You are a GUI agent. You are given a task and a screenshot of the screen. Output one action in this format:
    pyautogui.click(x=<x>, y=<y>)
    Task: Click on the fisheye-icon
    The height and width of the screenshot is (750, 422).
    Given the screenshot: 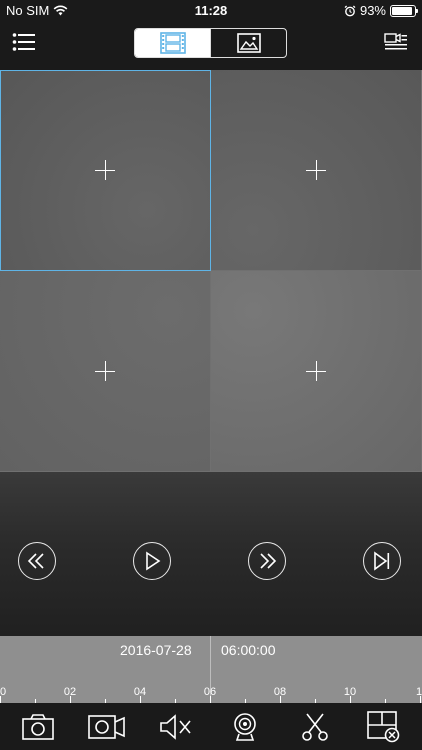 What is the action you would take?
    pyautogui.click(x=245, y=727)
    